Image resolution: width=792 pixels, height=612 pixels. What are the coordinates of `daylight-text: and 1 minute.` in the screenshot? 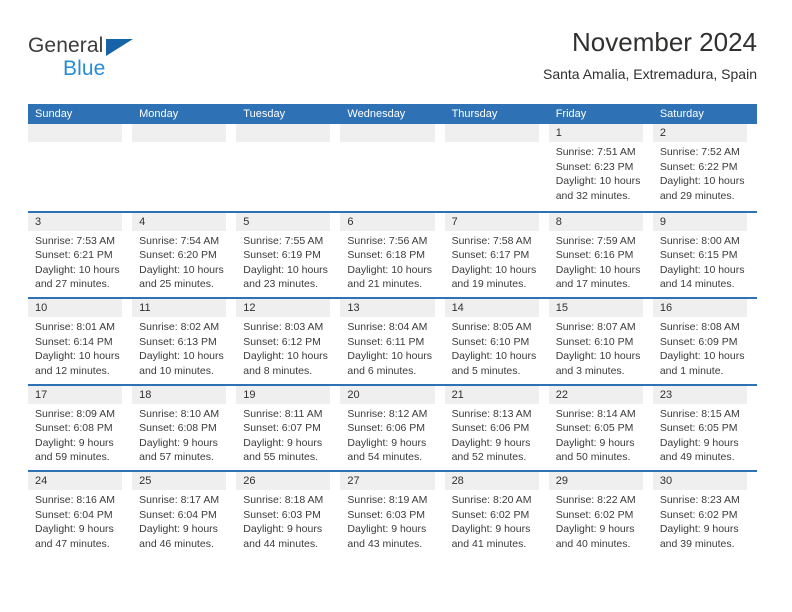 It's located at (691, 370).